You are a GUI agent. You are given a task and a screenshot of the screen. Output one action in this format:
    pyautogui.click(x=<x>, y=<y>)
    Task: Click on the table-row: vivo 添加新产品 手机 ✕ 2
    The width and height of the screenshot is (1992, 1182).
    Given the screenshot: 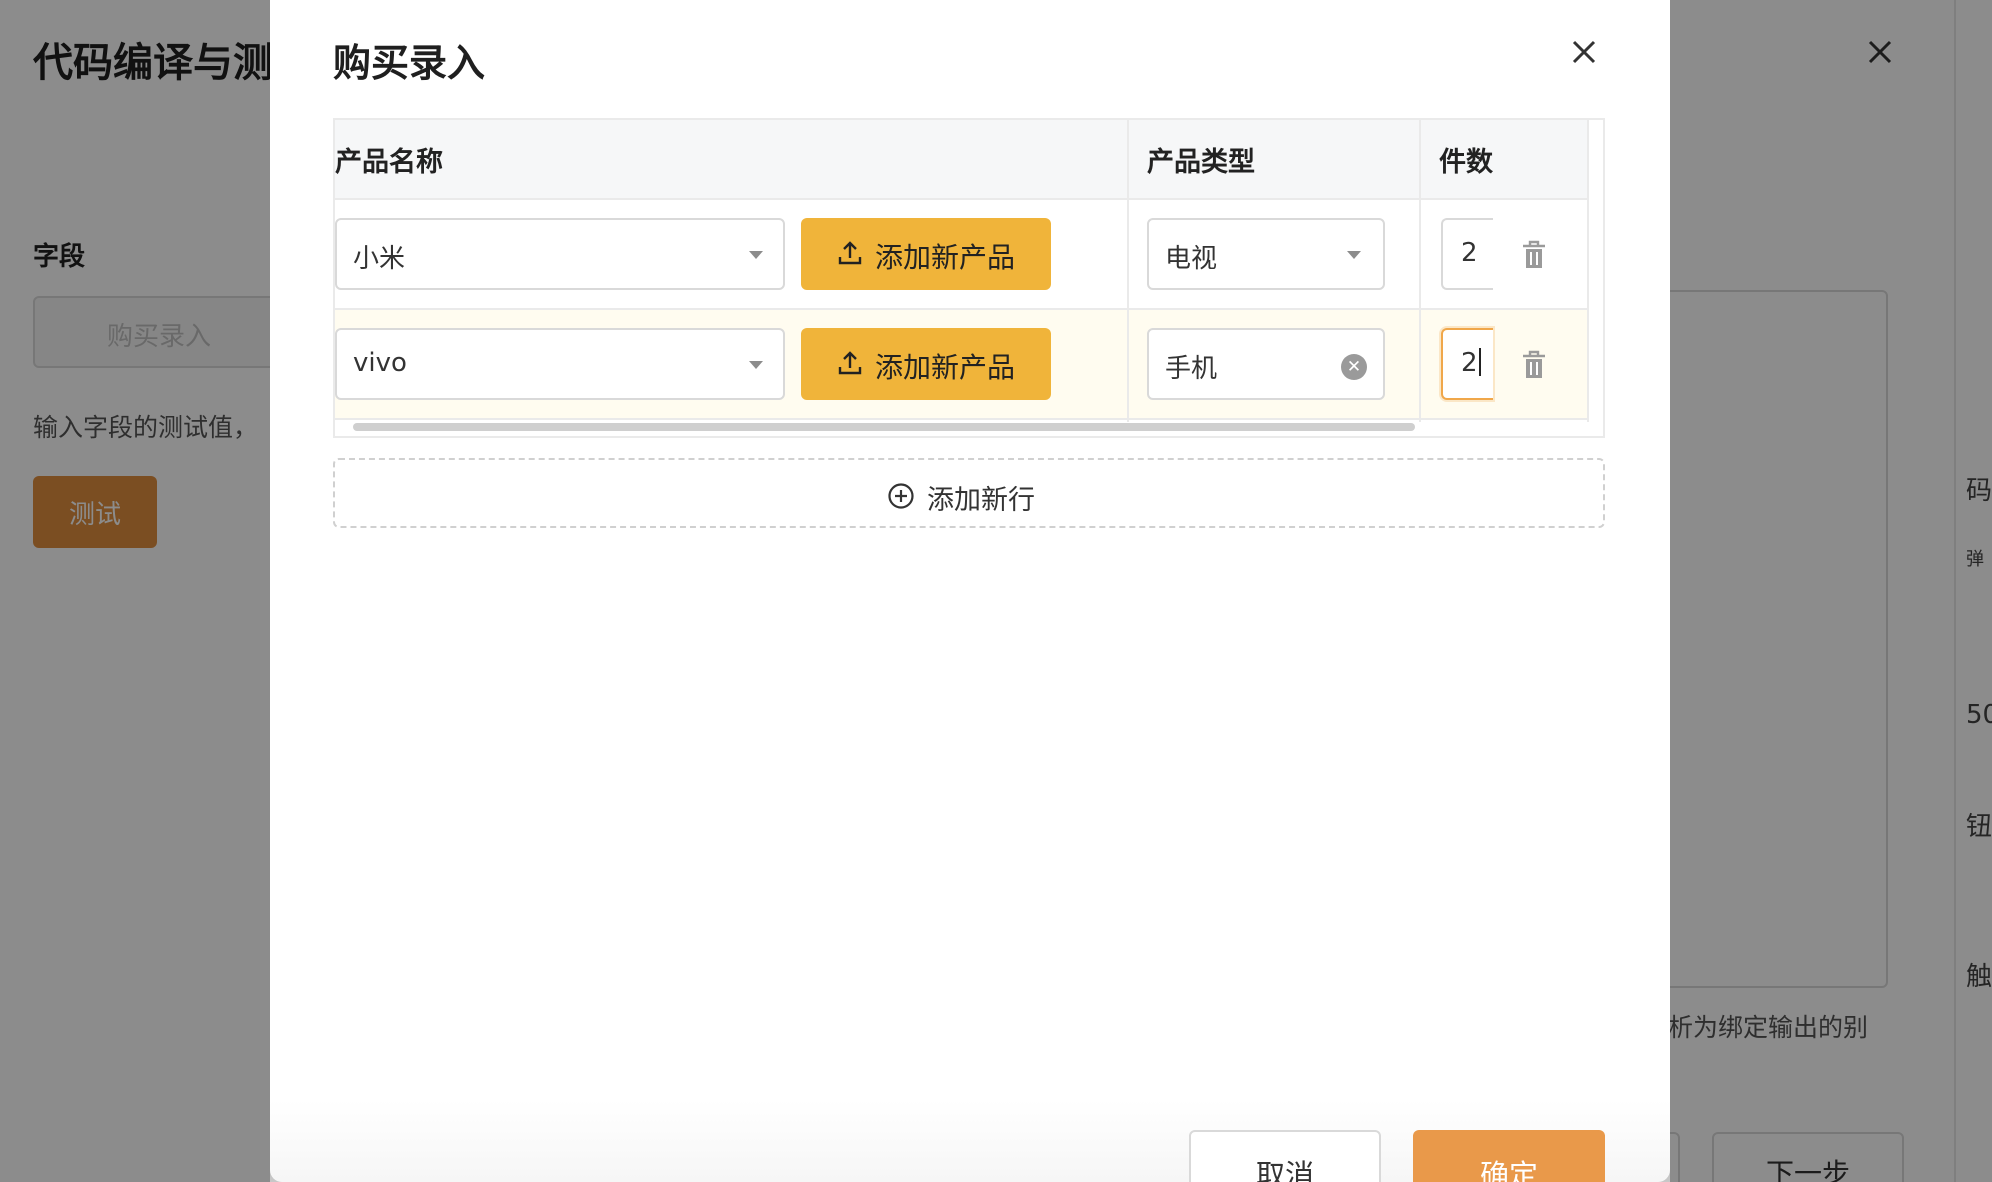 What is the action you would take?
    pyautogui.click(x=961, y=365)
    